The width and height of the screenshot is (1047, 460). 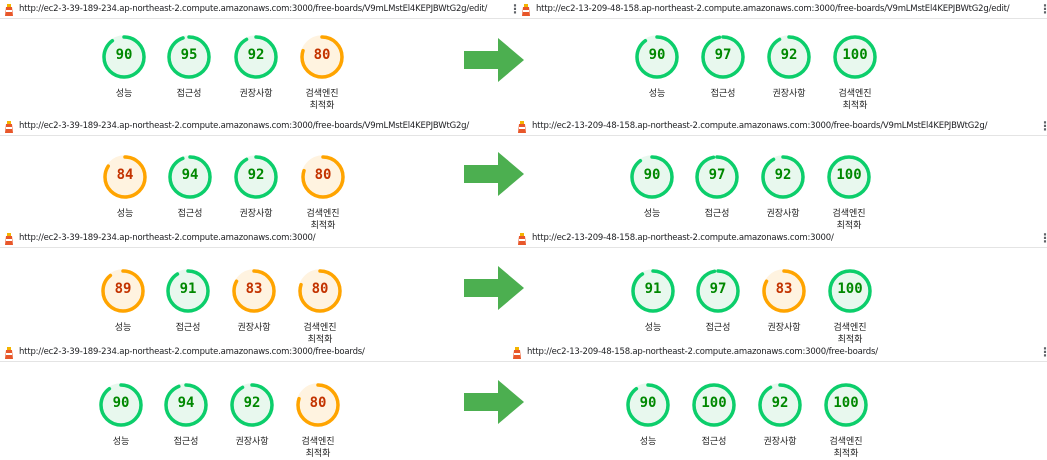 I want to click on gauge-performance: 84 성능, so click(x=125, y=187).